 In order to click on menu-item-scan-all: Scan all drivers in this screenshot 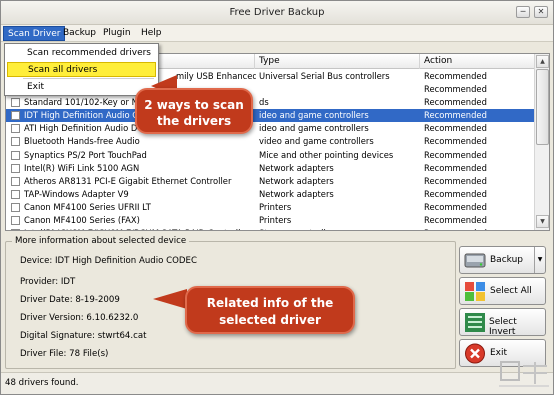, I will do `click(81, 69)`.